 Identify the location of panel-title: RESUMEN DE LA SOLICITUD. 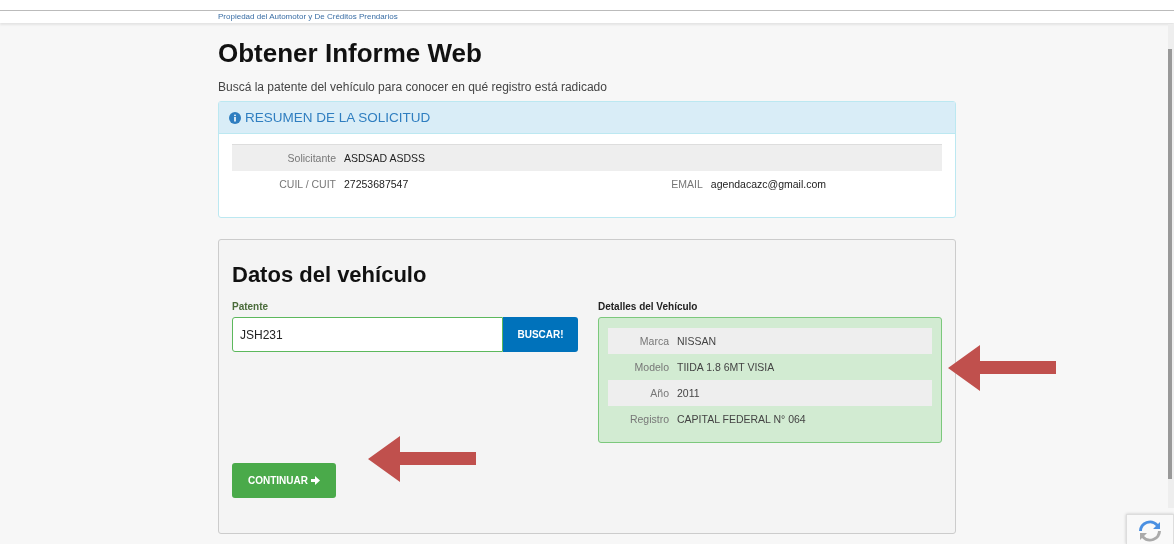
(338, 117).